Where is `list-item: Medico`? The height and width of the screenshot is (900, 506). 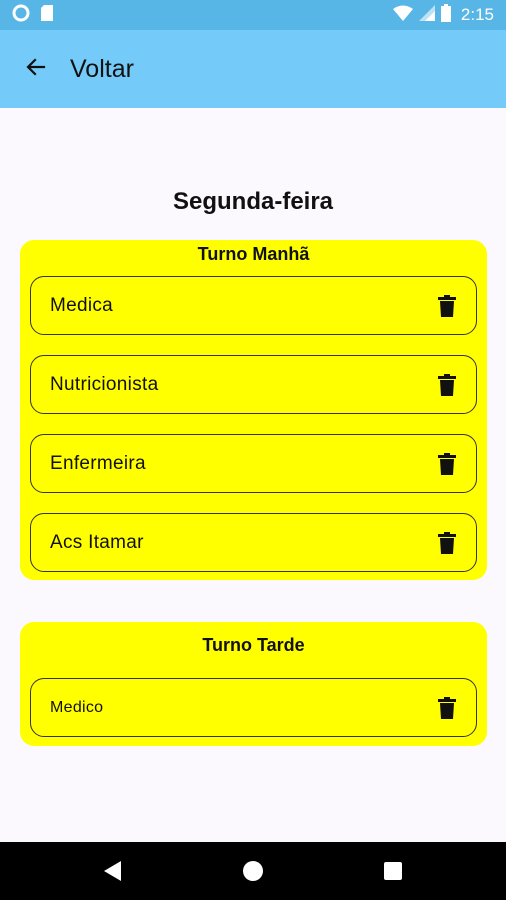
list-item: Medico is located at coordinates (253, 707).